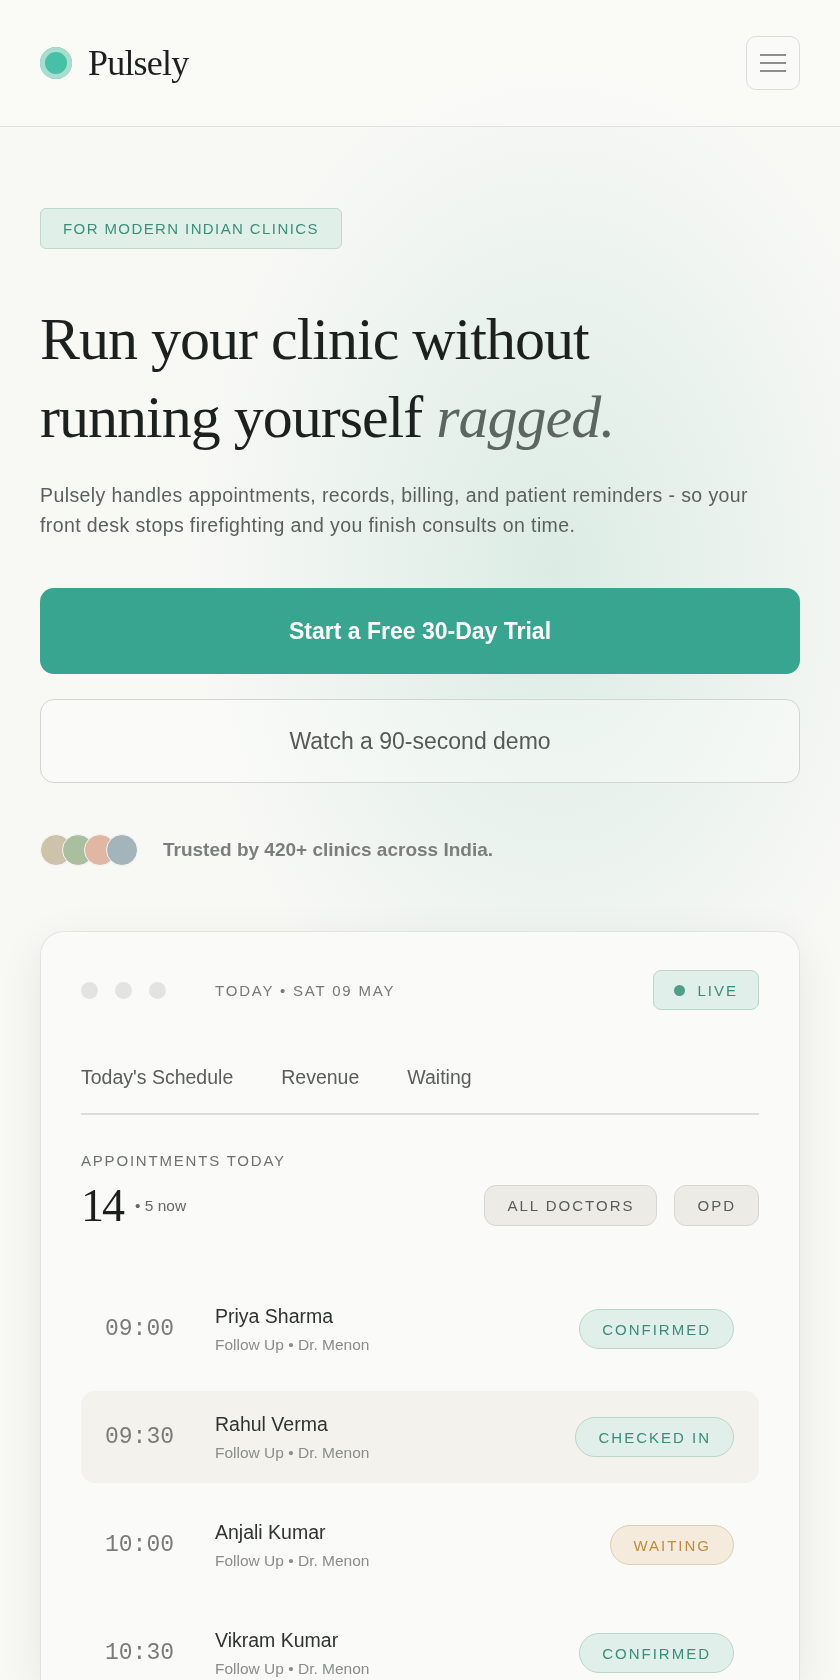 Image resolution: width=840 pixels, height=1680 pixels. Describe the element at coordinates (717, 990) in the screenshot. I see `live-label: LIVE` at that location.